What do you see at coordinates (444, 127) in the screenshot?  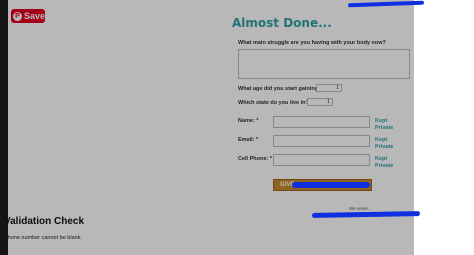 I see `right-white-strip` at bounding box center [444, 127].